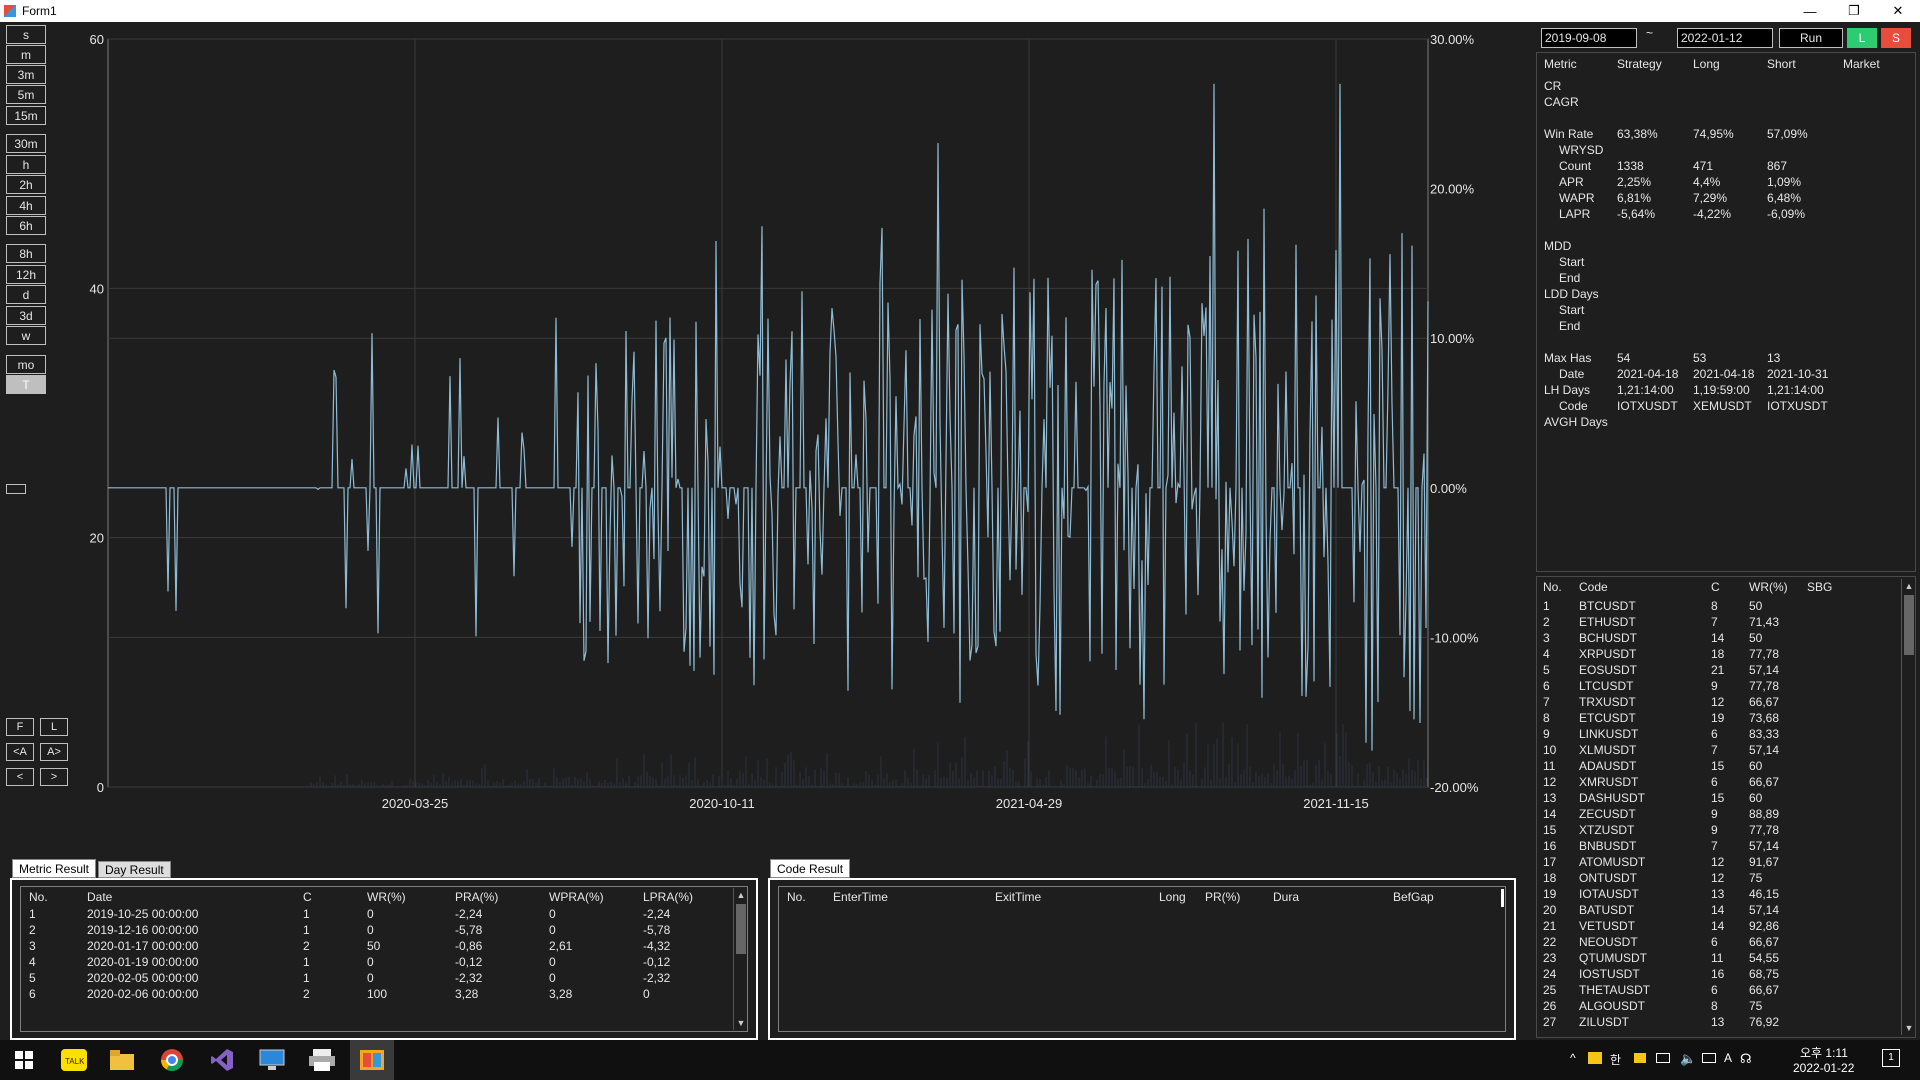  What do you see at coordinates (415, 803) in the screenshot?
I see `x-axis-tick: 2020-03-25` at bounding box center [415, 803].